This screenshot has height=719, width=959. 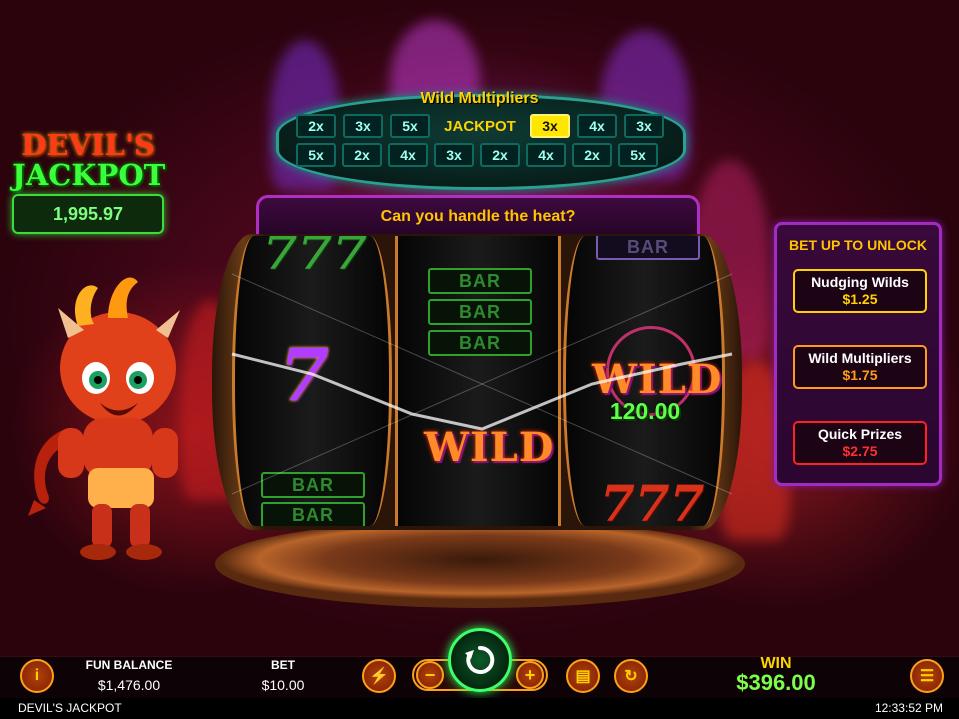 I want to click on nudging-wilds-button: Nudging Wilds $1.25, so click(x=860, y=291).